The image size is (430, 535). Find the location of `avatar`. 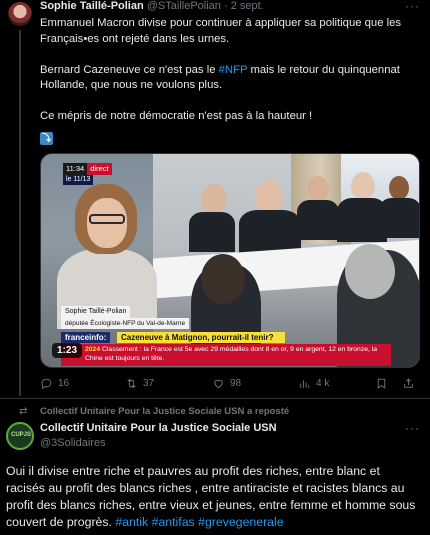

avatar is located at coordinates (20, 14).